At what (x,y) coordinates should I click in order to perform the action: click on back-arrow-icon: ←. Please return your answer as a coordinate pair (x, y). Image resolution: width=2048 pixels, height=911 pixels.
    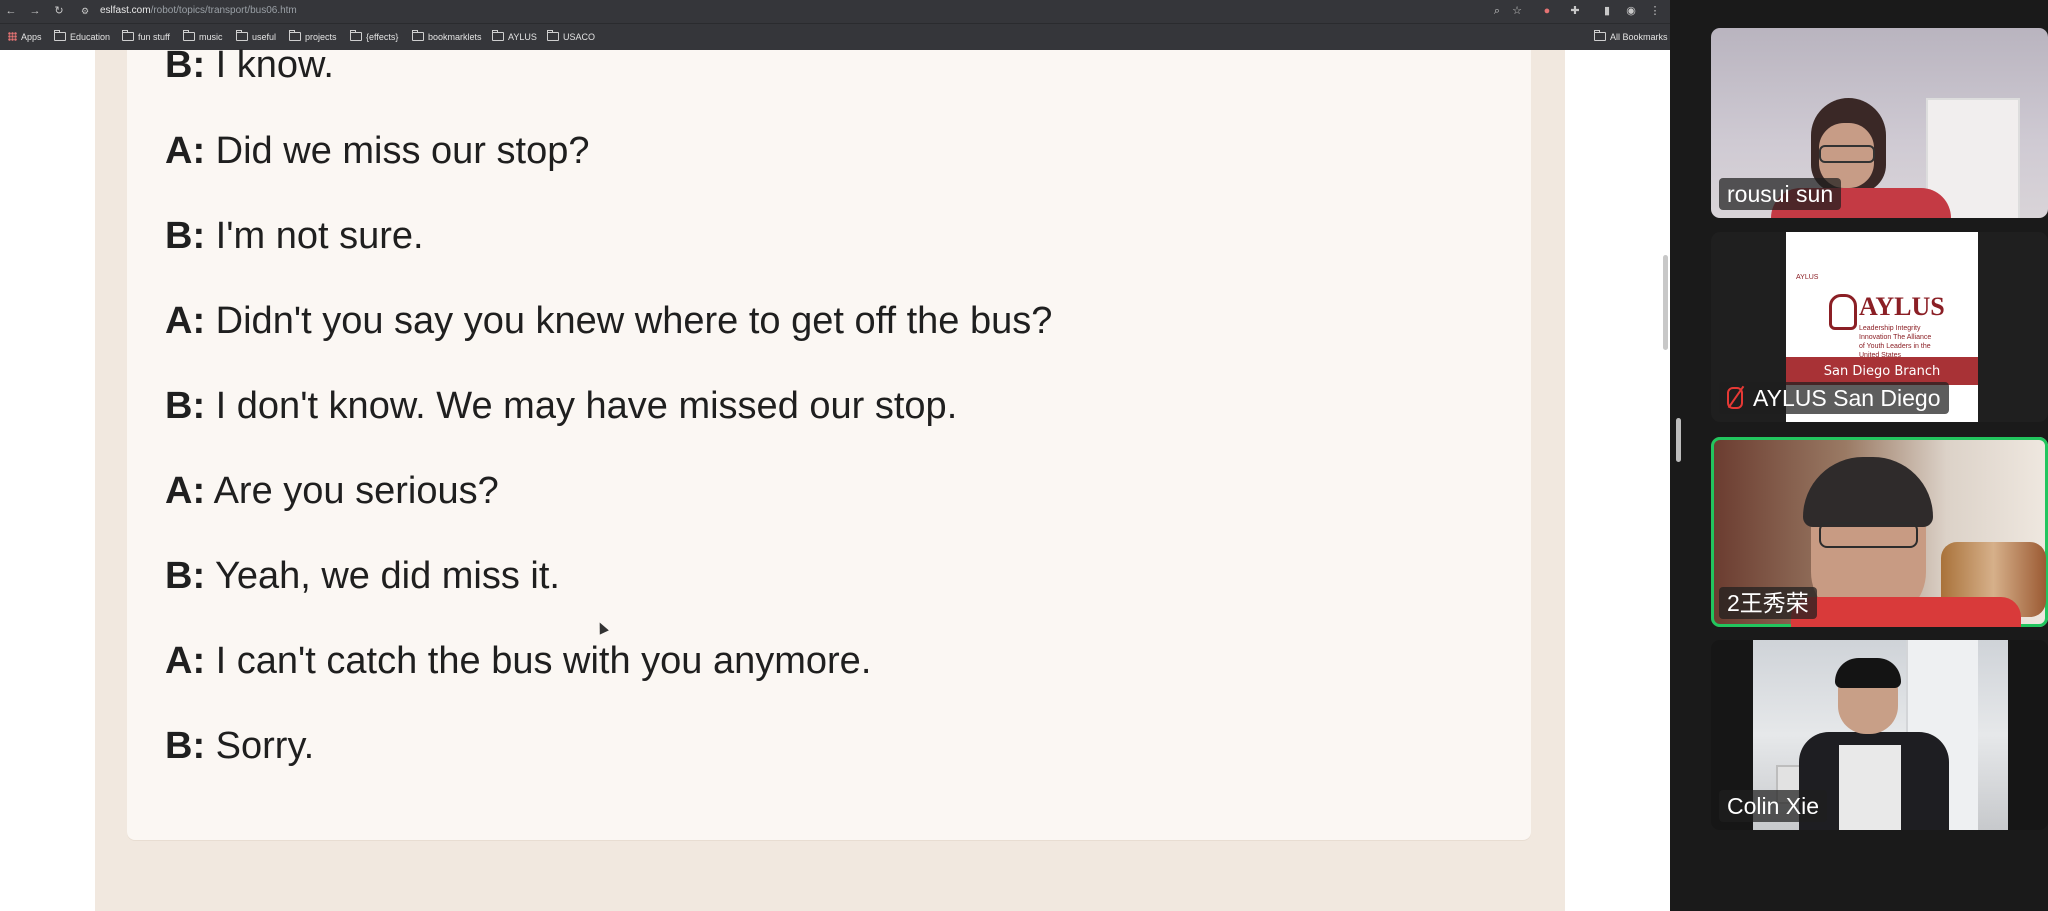
    Looking at the image, I should click on (11, 11).